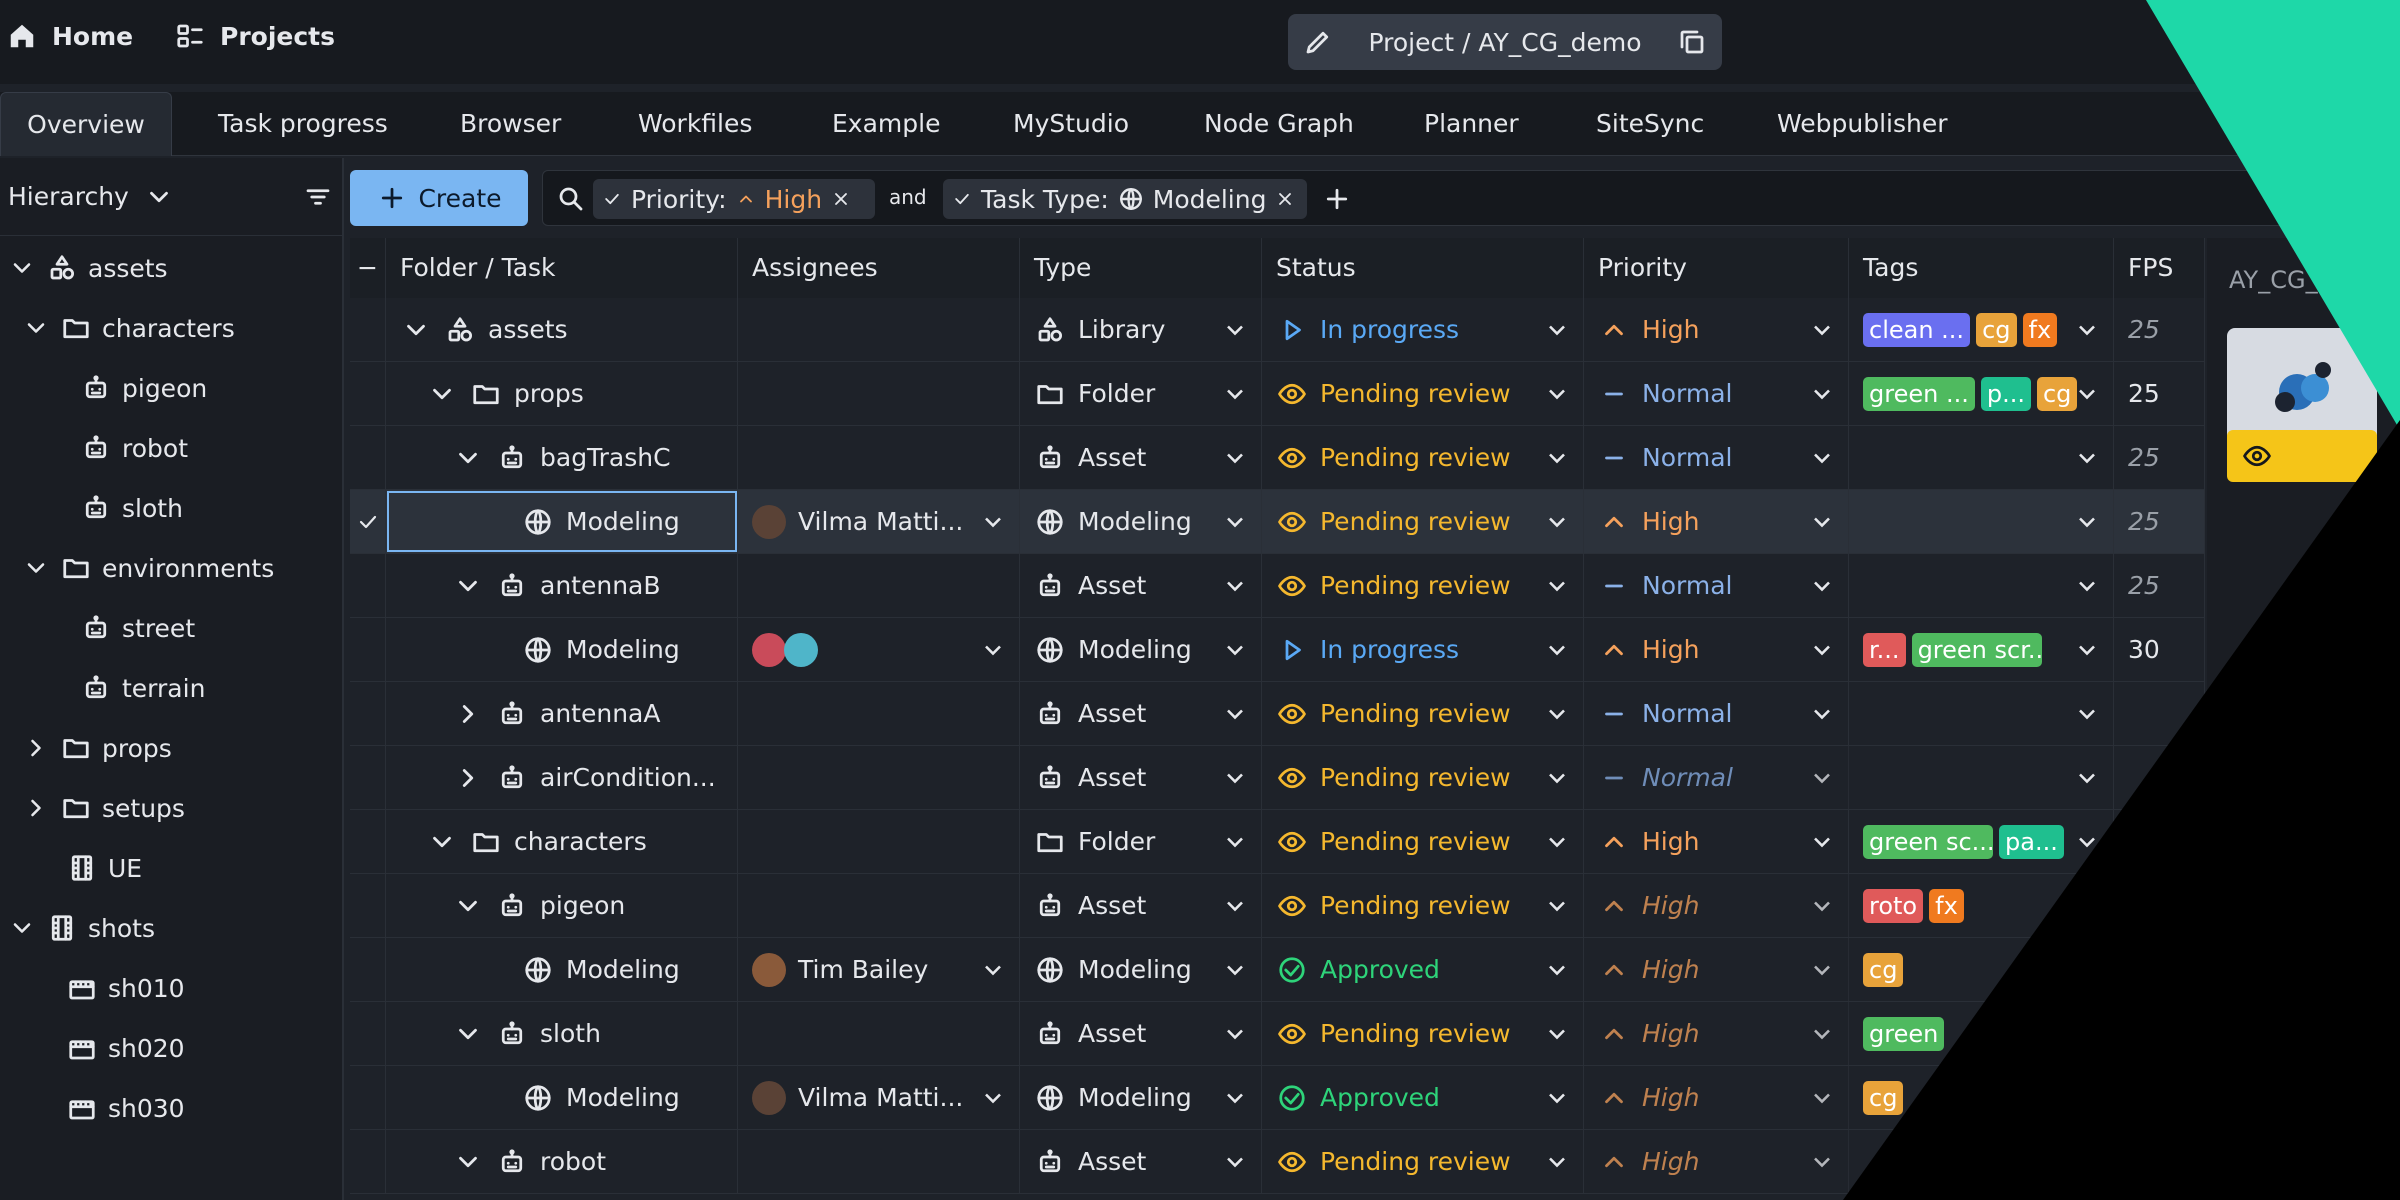  I want to click on tab-example: Example, so click(886, 124).